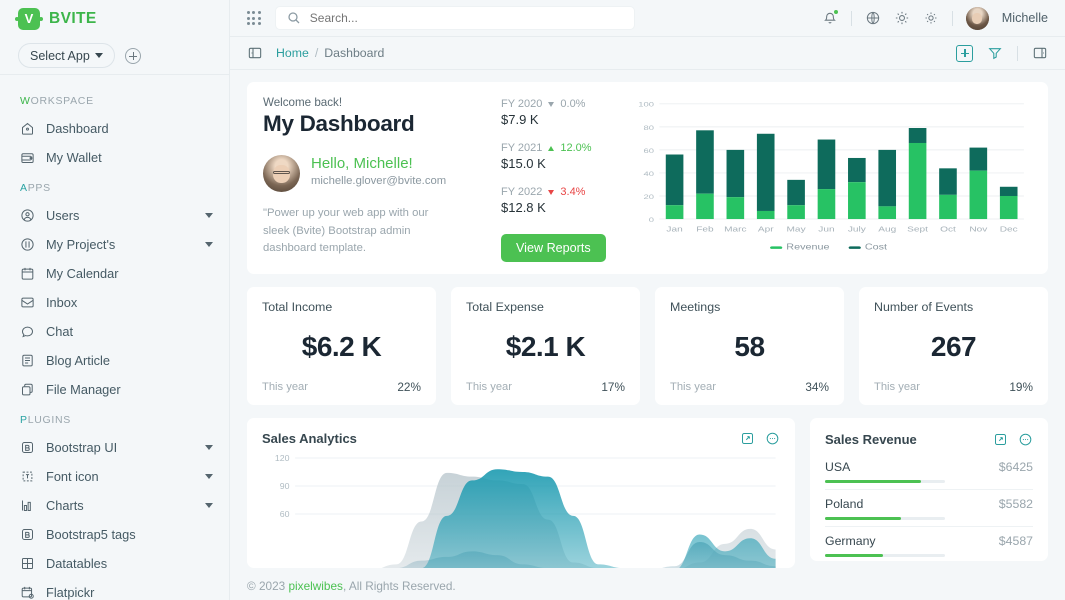 The height and width of the screenshot is (600, 1065). I want to click on sidebar-item-datatables: Datatables, so click(114, 563).